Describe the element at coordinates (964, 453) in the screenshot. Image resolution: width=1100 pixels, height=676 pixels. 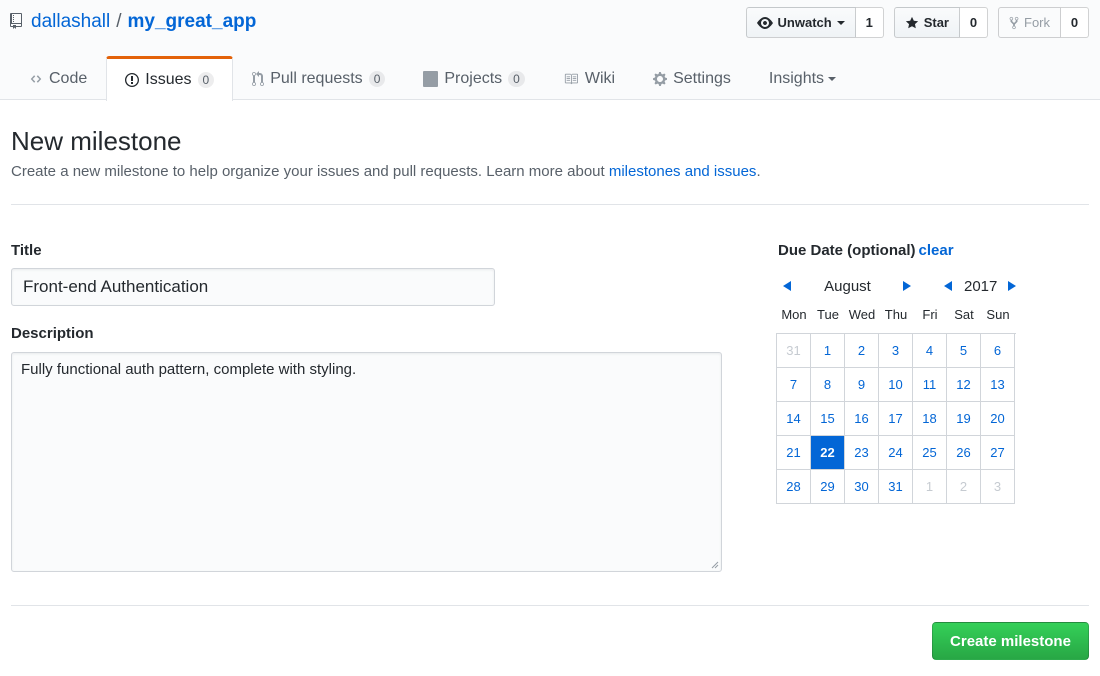
I see `calendar-day: 26` at that location.